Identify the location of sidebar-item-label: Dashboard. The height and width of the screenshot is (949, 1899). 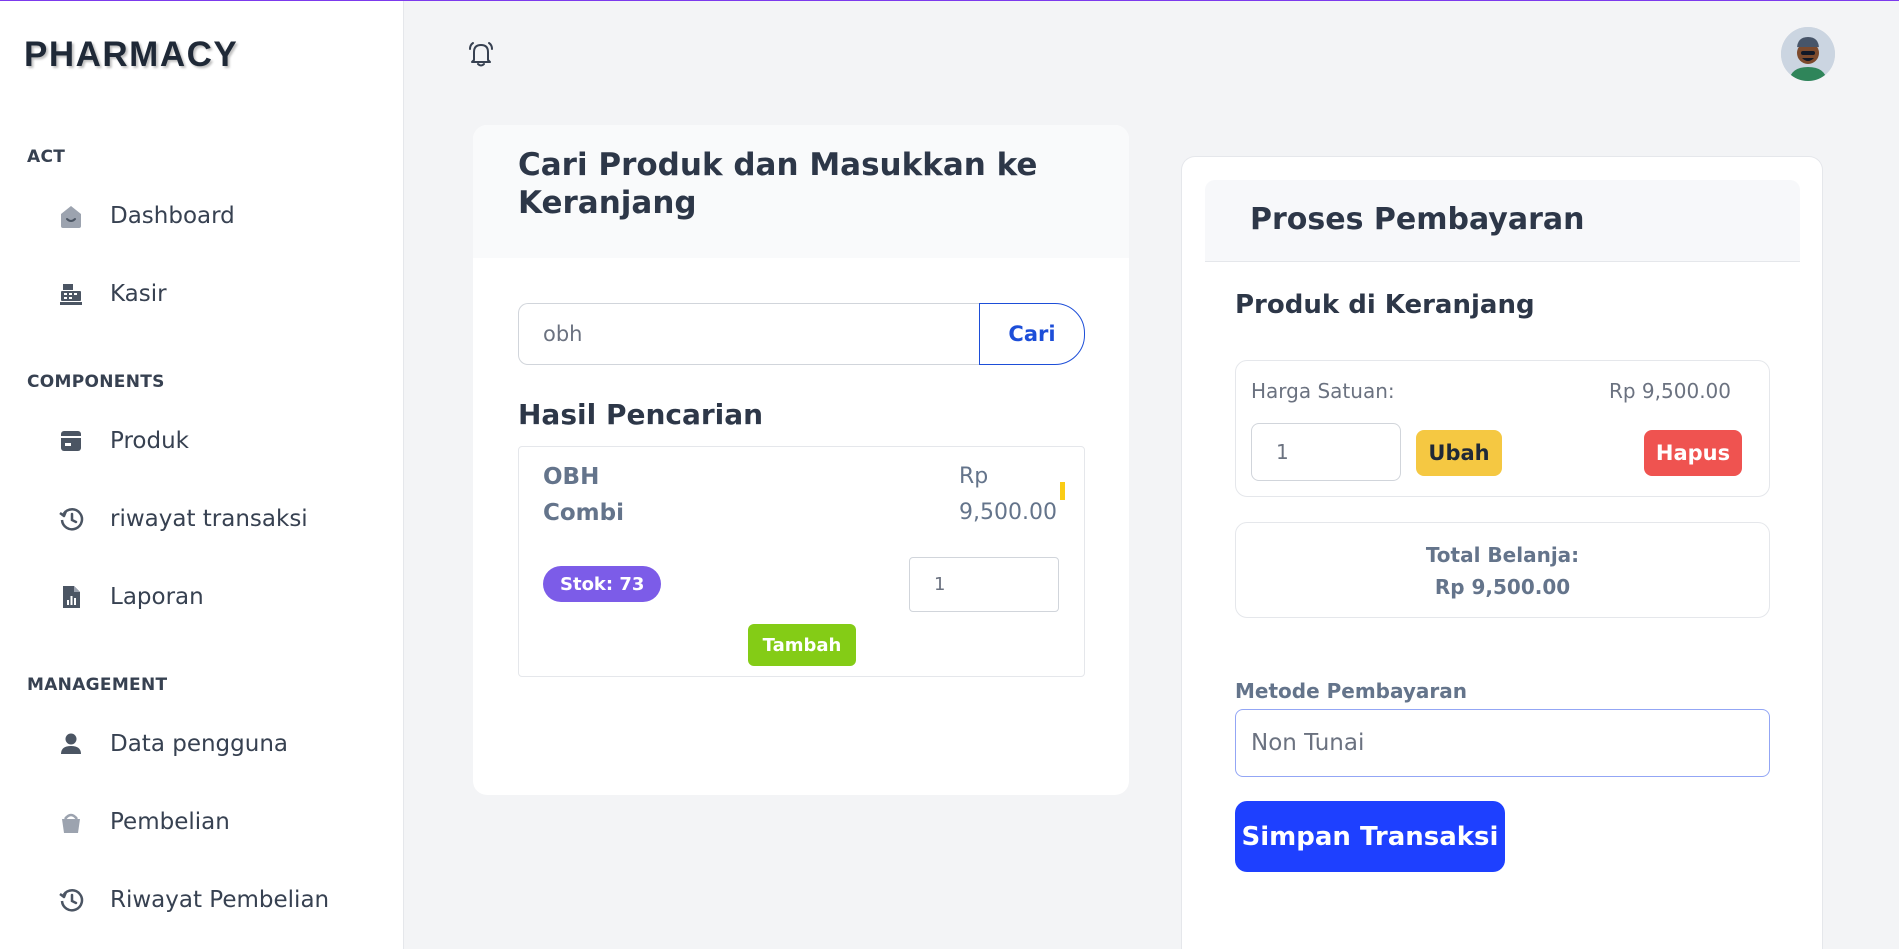
(172, 216).